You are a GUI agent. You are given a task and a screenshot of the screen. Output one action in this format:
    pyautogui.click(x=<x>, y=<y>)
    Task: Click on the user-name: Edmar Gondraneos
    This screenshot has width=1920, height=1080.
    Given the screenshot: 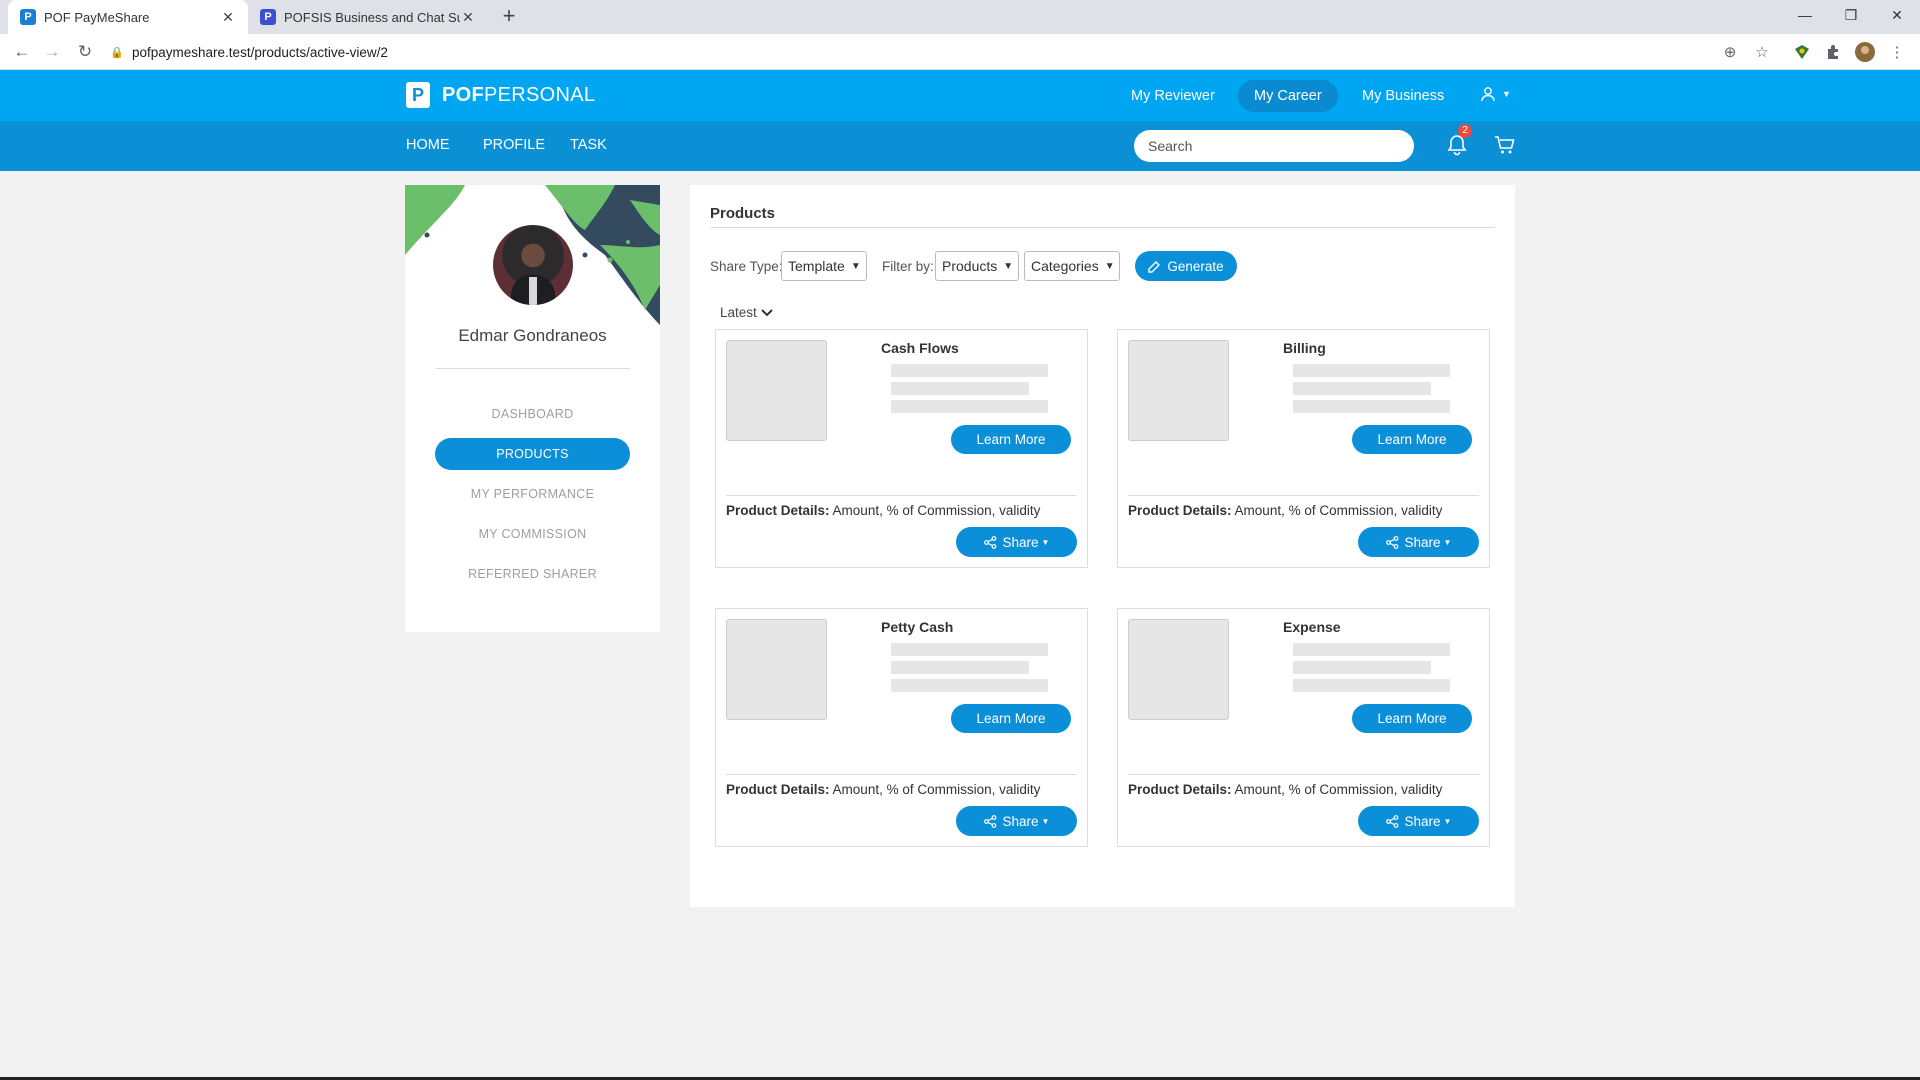 What is the action you would take?
    pyautogui.click(x=532, y=335)
    